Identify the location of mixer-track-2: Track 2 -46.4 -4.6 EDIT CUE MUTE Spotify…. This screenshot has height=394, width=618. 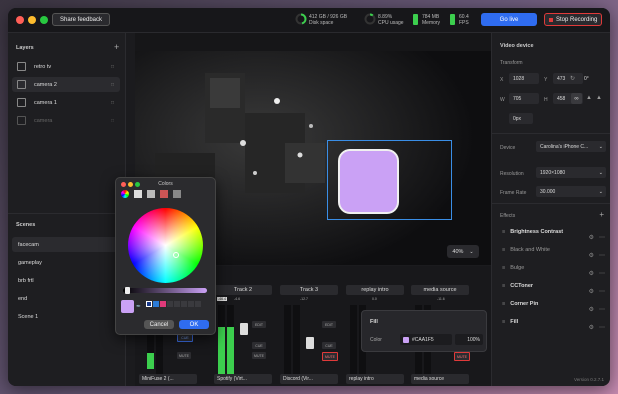
(243, 335).